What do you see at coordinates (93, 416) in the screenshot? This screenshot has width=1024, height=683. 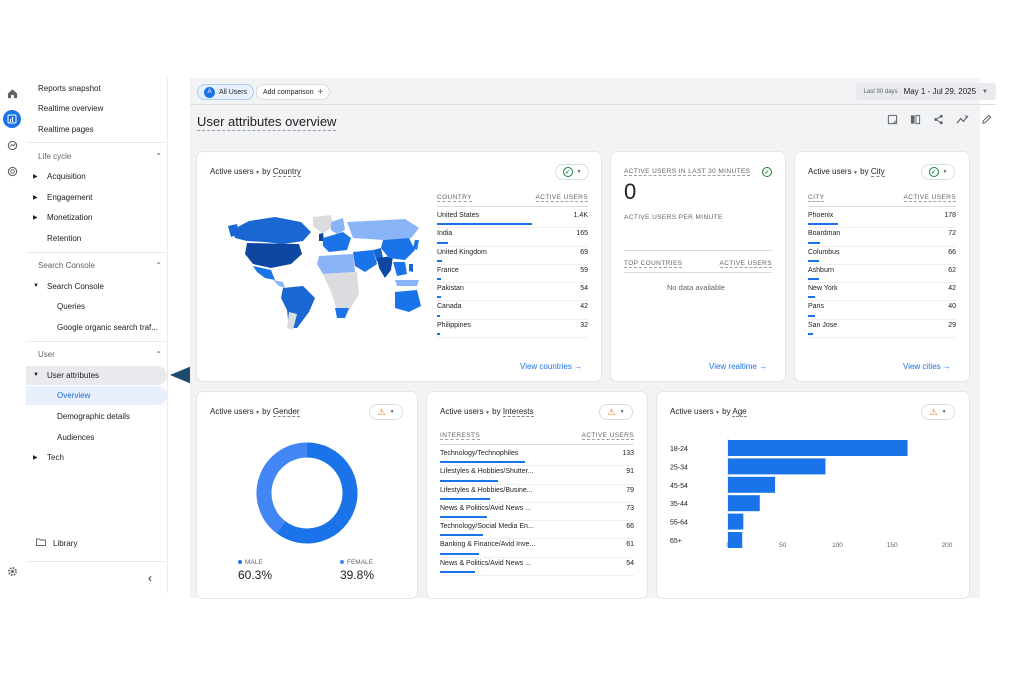 I see `nav-demographic-details: Demographic details` at bounding box center [93, 416].